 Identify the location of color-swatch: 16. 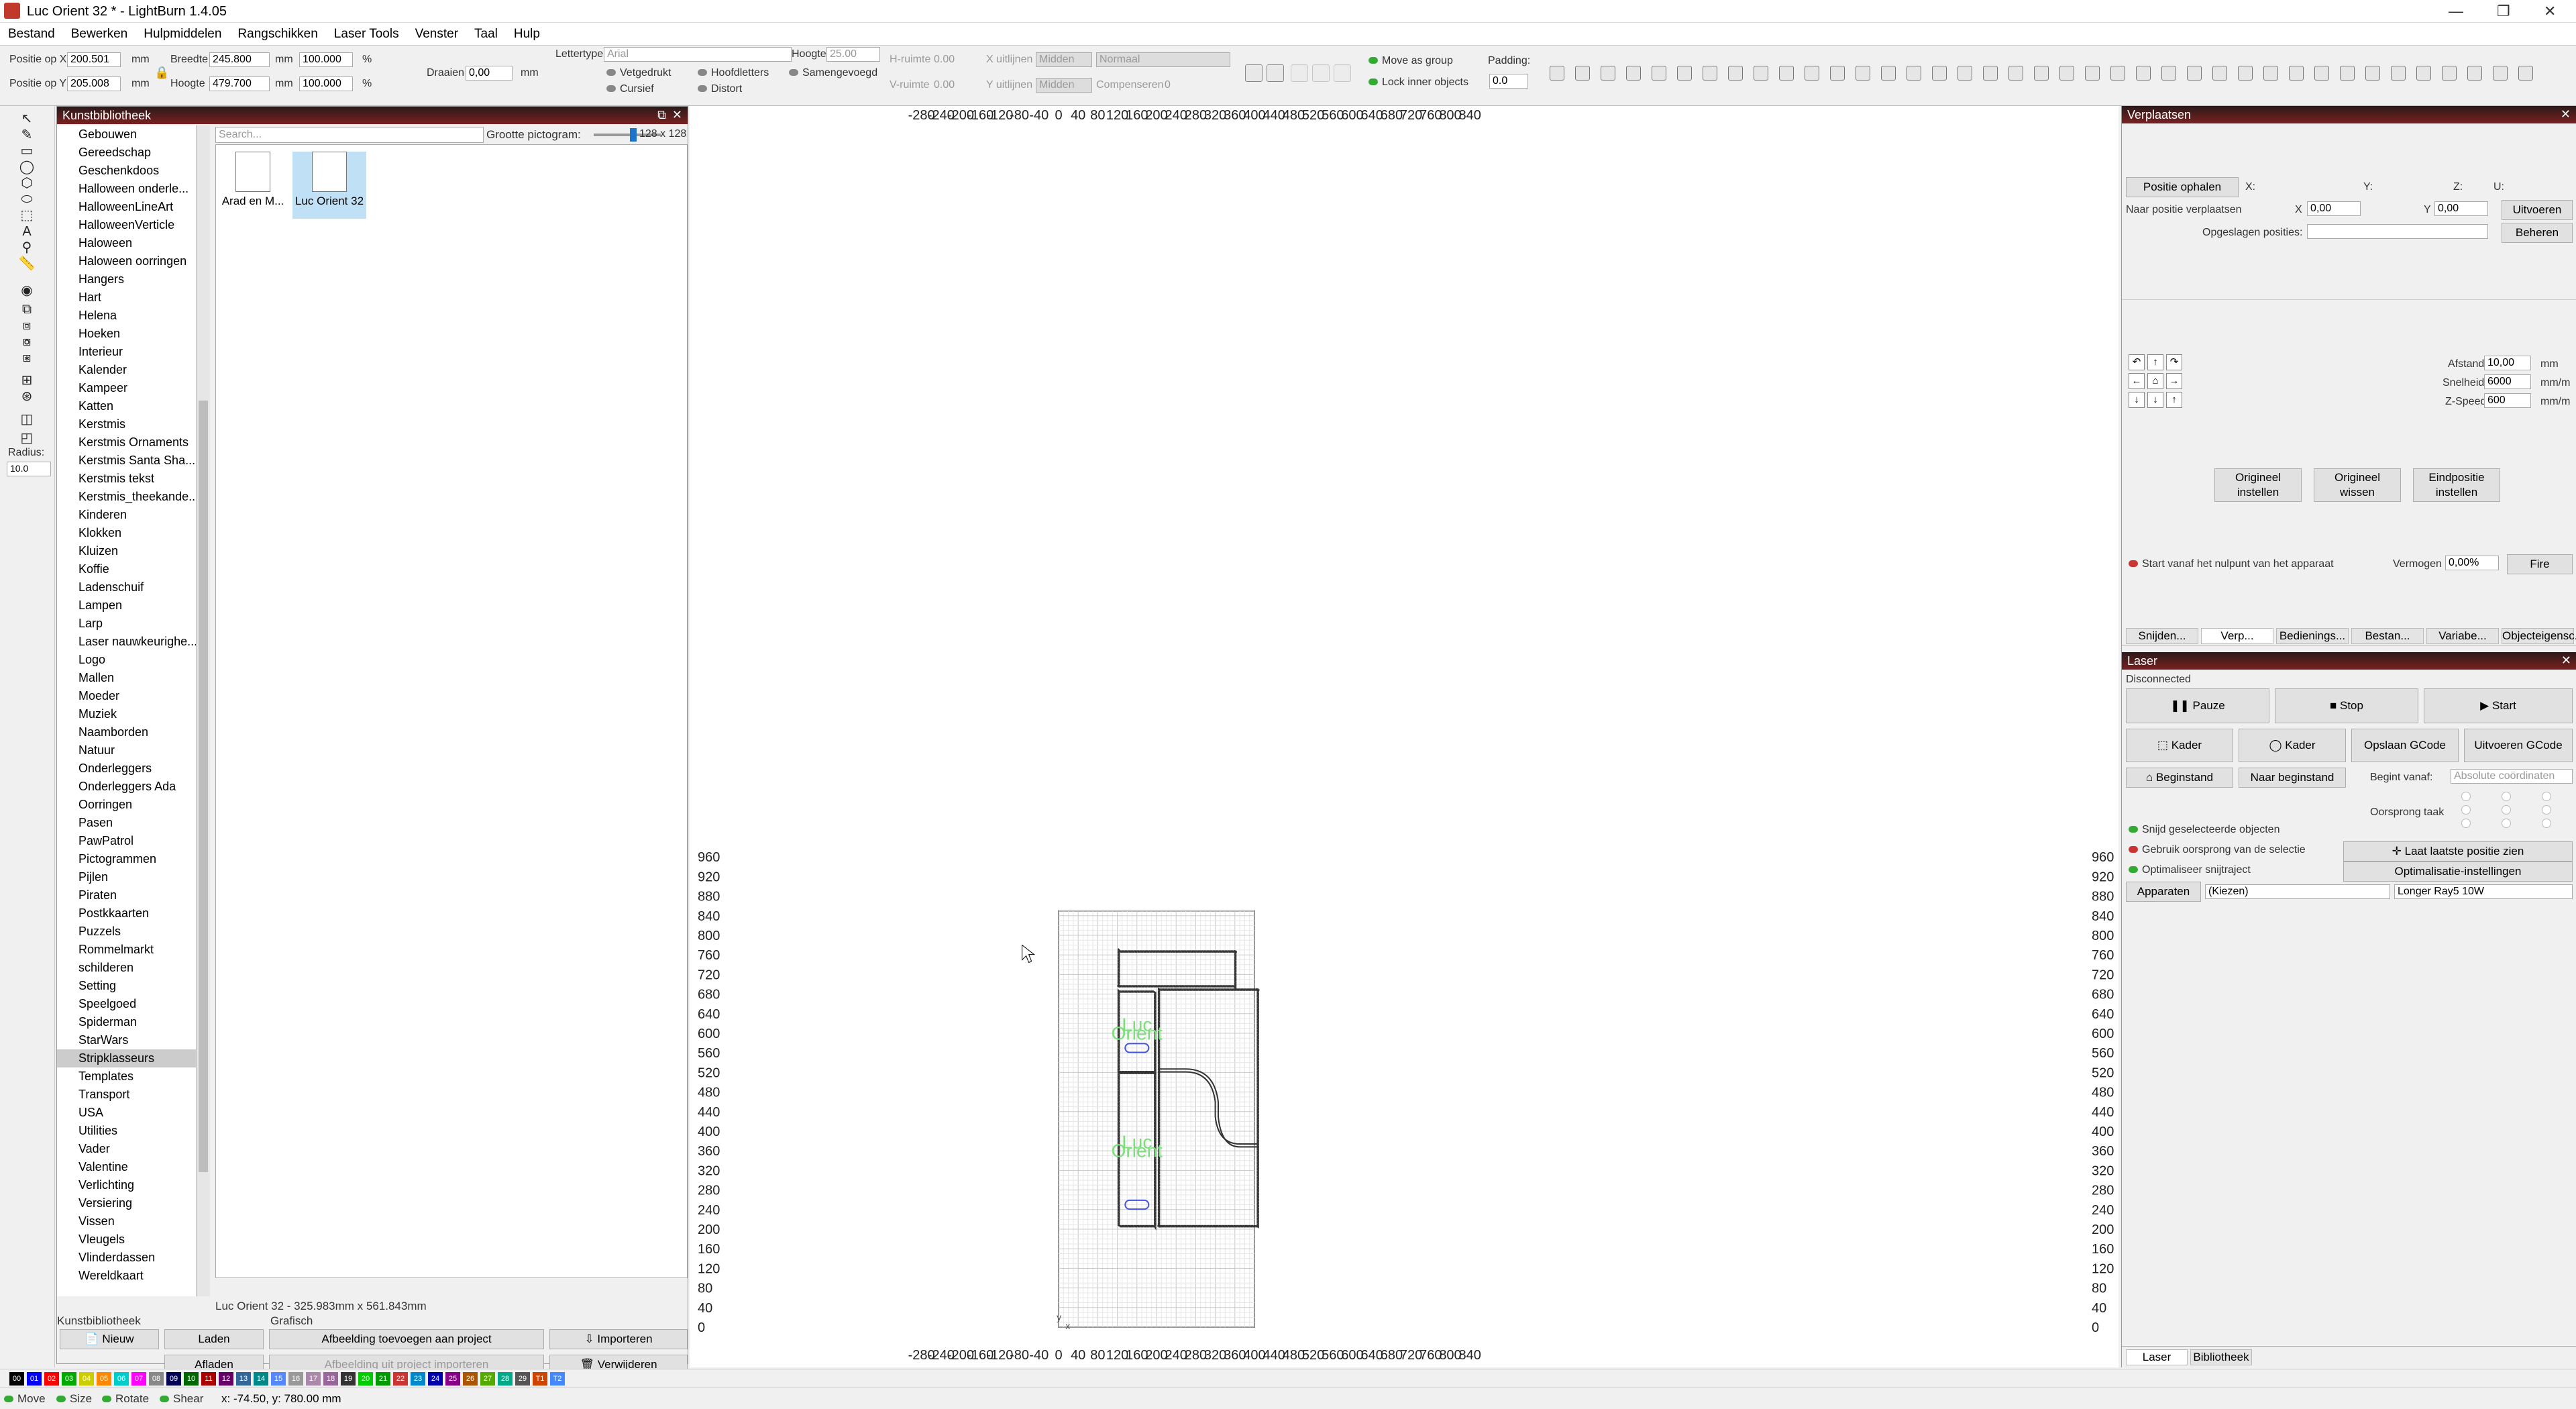
(295, 1379).